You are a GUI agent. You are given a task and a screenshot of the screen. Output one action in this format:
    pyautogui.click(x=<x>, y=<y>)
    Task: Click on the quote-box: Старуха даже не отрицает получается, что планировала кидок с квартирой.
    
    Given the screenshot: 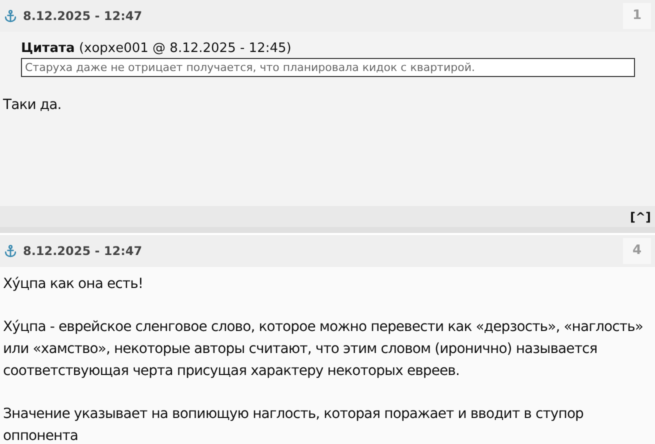 What is the action you would take?
    pyautogui.click(x=328, y=67)
    